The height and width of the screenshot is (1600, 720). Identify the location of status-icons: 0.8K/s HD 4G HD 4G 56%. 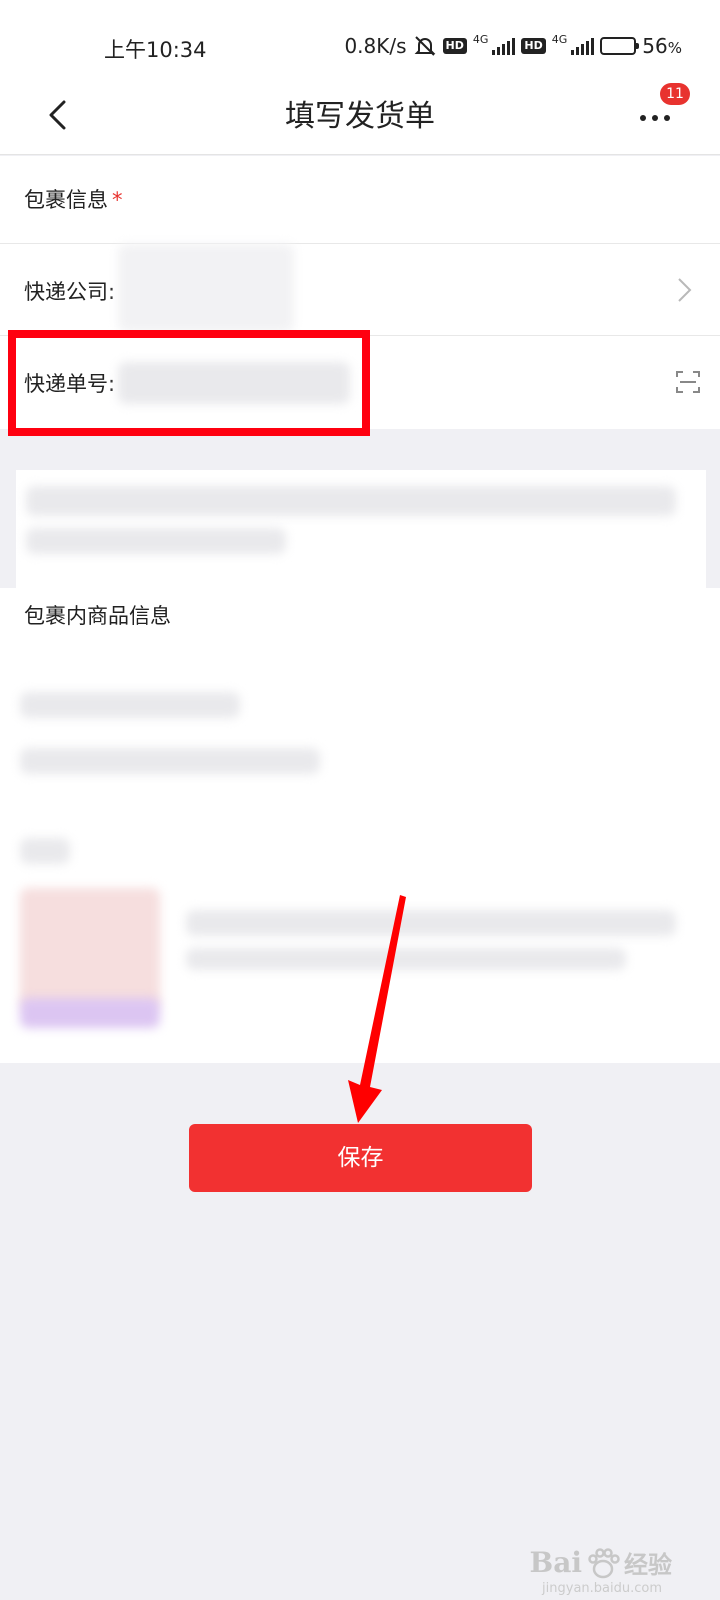
(513, 45).